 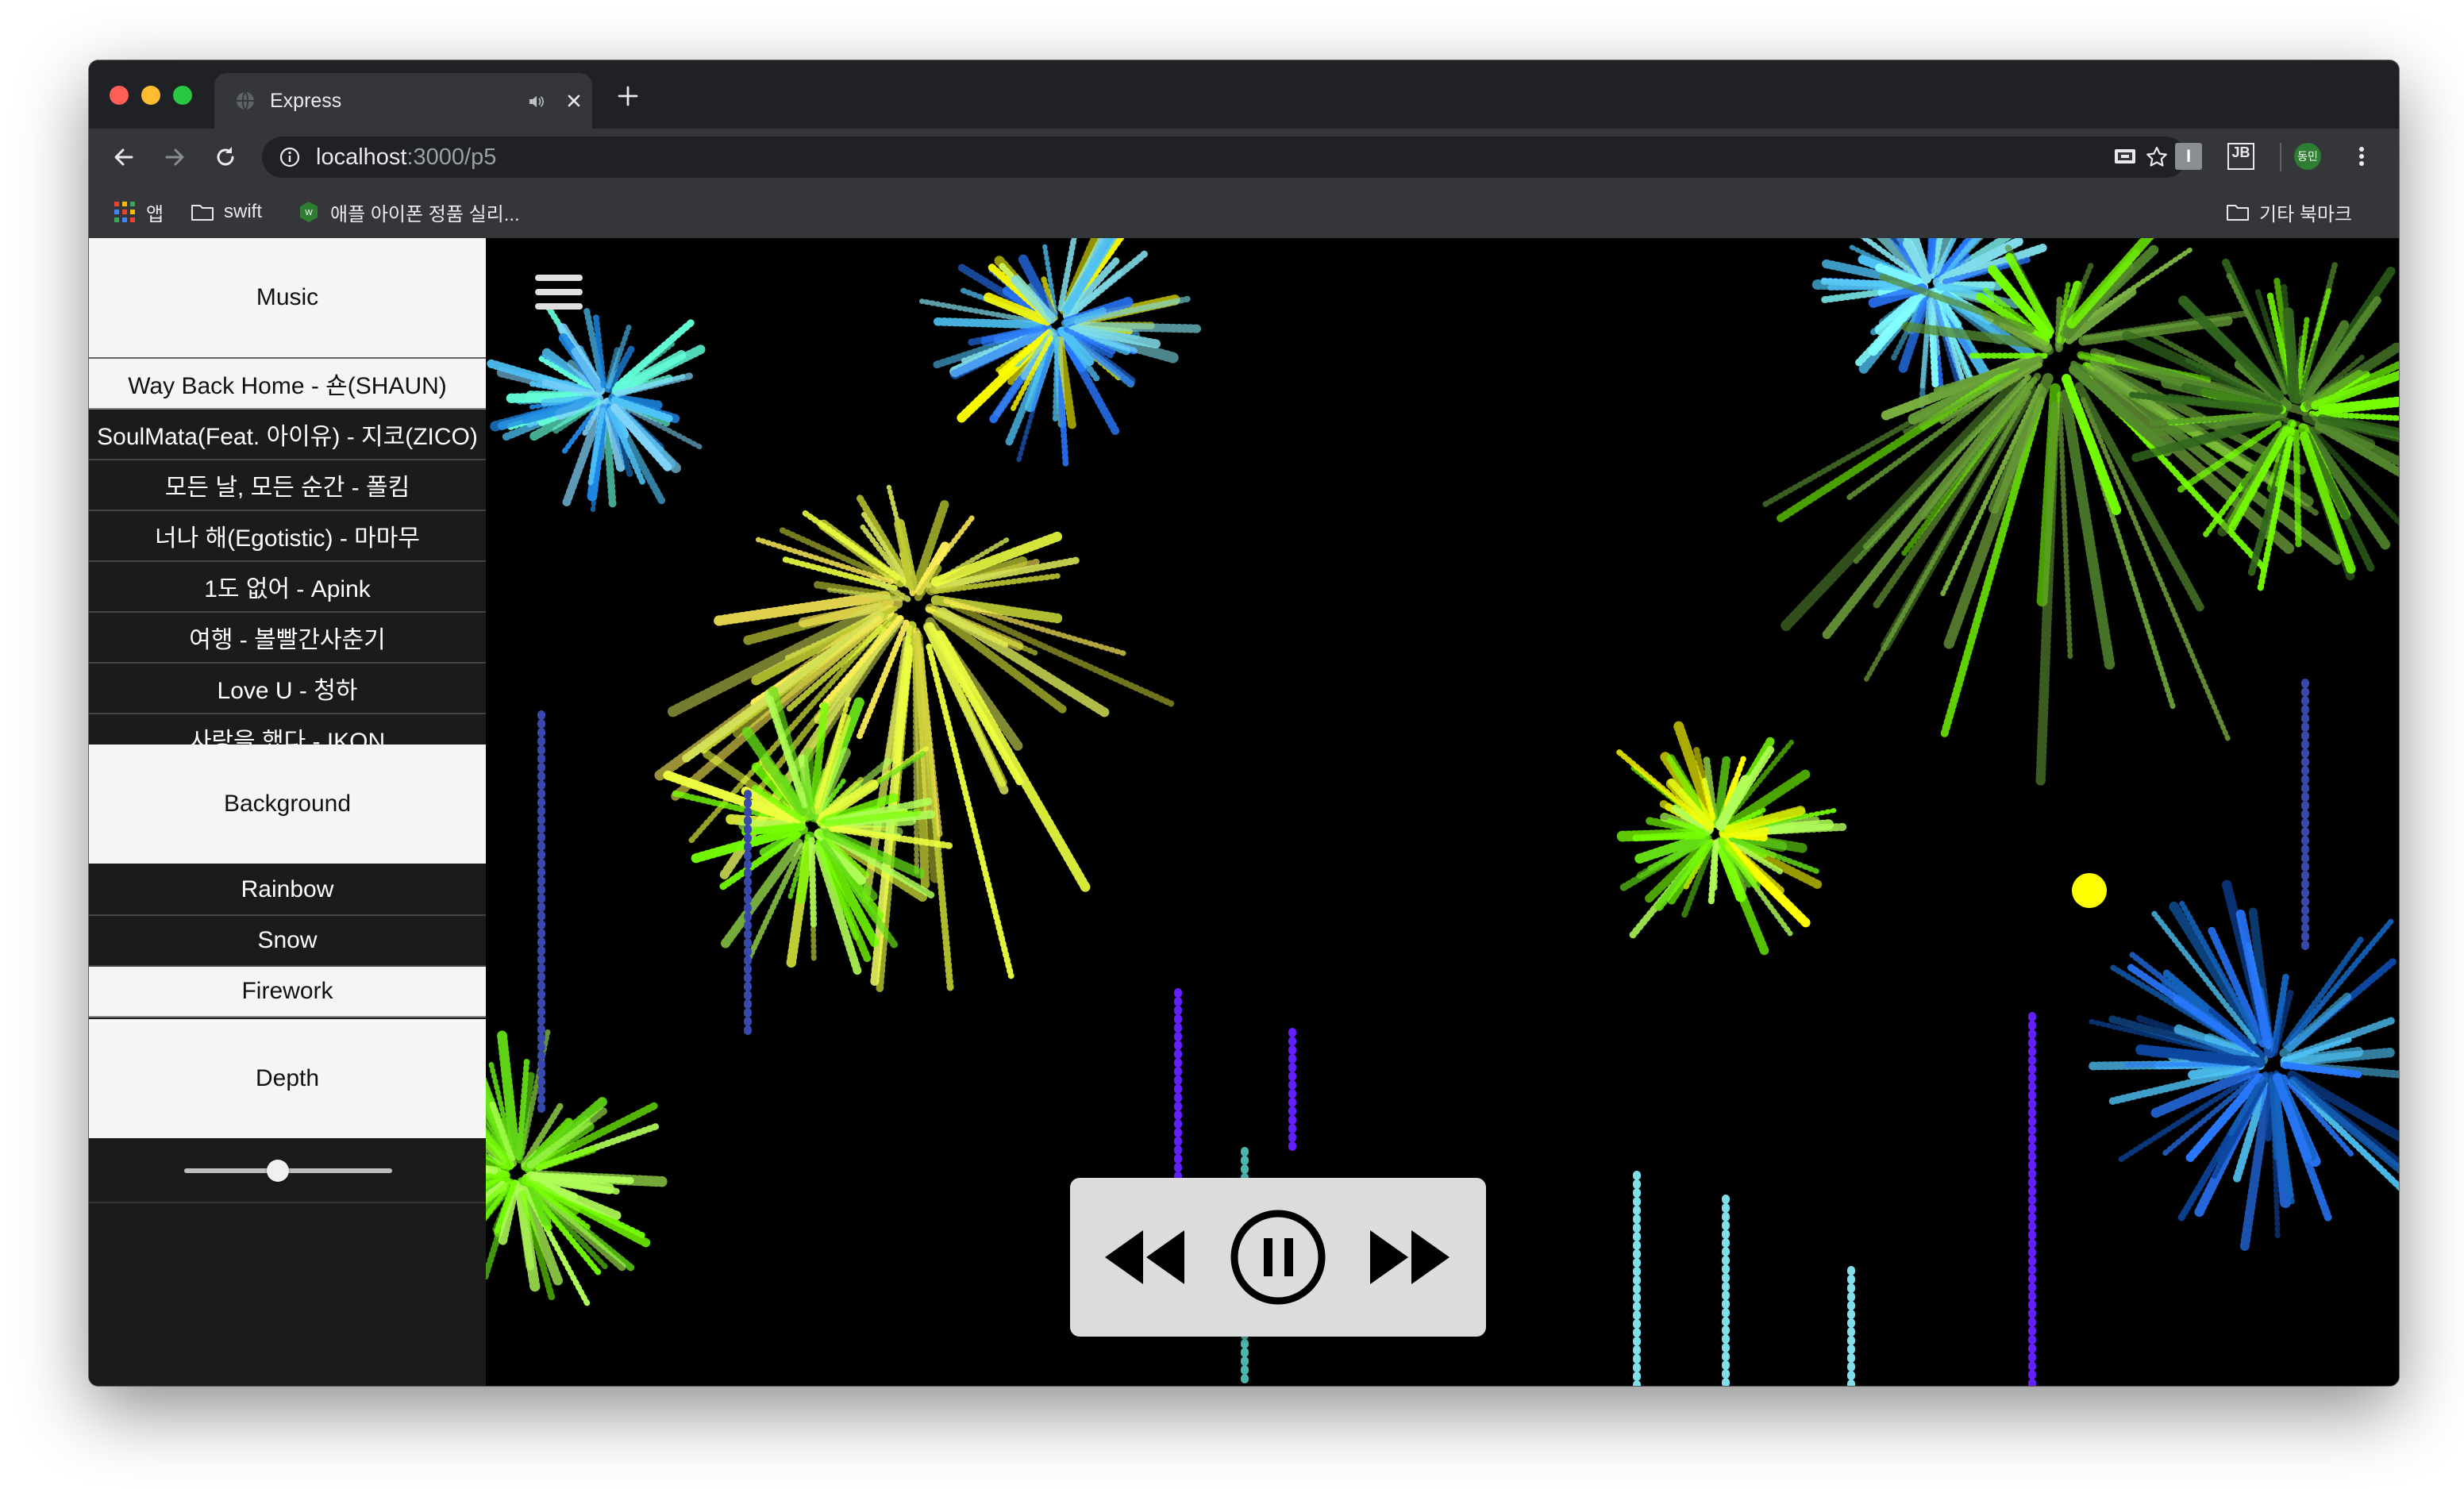 I want to click on song-item: 너나 해(Egotistic) - 마마무, so click(x=287, y=536).